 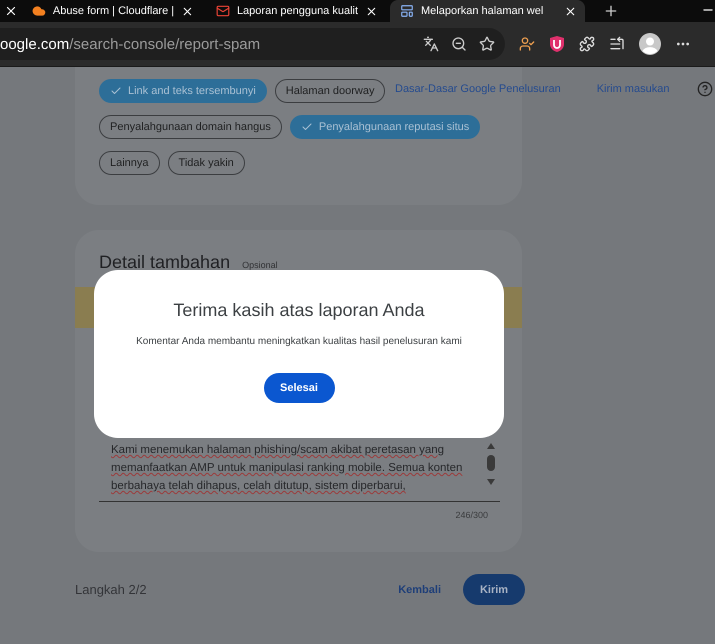 I want to click on zoom-out-icon, so click(x=459, y=44).